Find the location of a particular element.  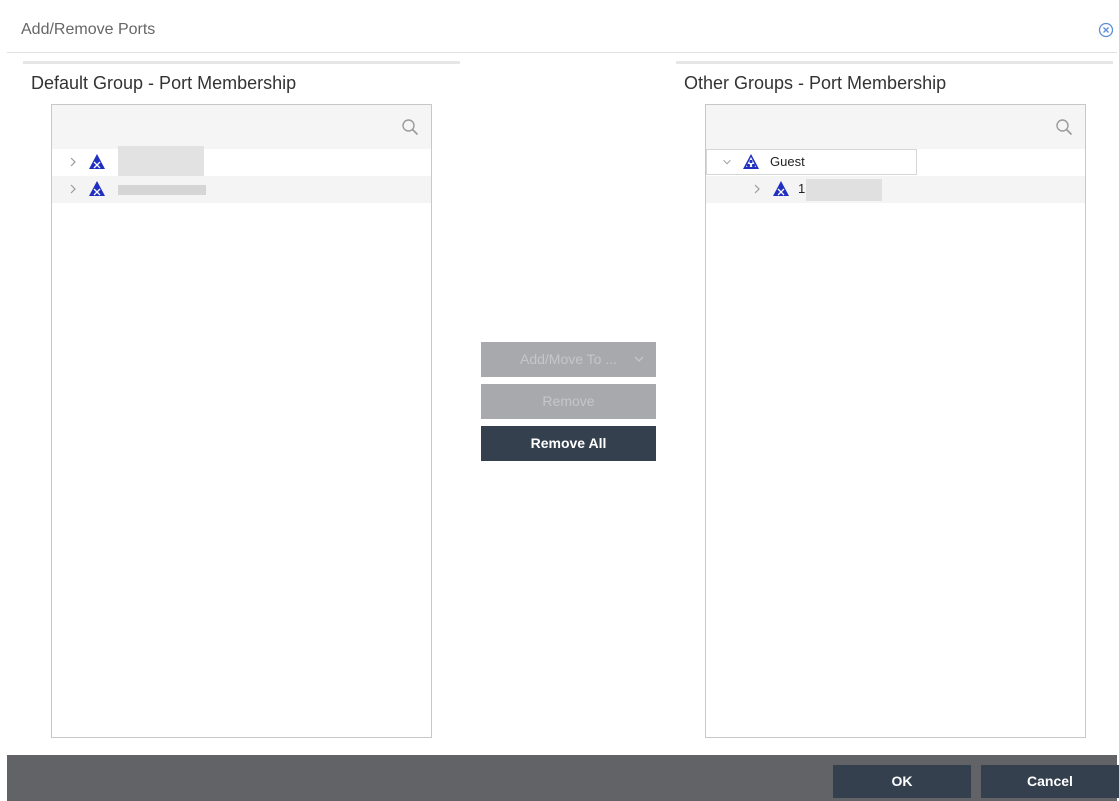

right-search-bar is located at coordinates (895, 127).